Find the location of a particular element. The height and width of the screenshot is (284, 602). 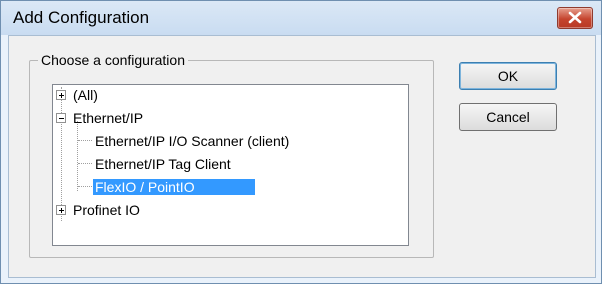

tree-node-profinet-io: Profinet IO is located at coordinates (99, 210).